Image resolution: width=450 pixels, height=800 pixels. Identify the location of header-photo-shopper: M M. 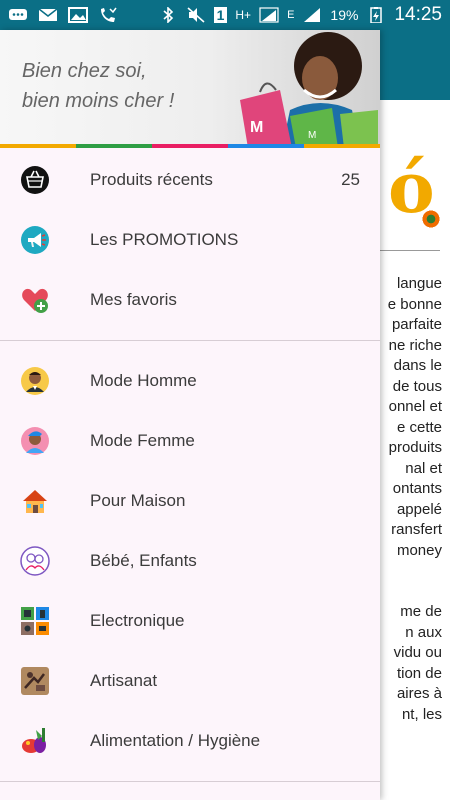
(309, 90).